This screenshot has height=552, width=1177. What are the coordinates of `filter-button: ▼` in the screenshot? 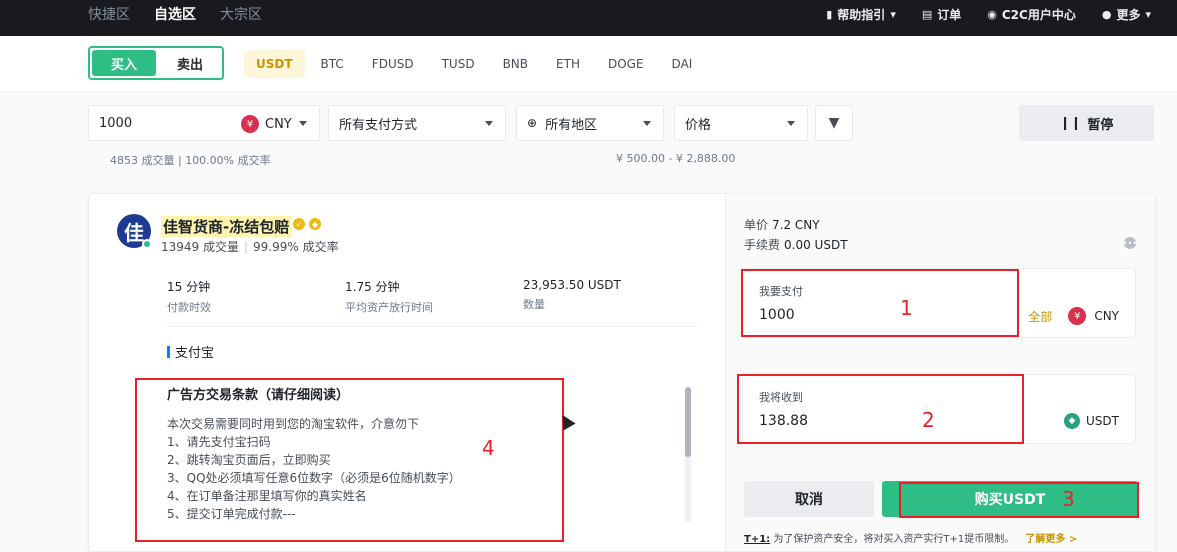 It's located at (834, 123).